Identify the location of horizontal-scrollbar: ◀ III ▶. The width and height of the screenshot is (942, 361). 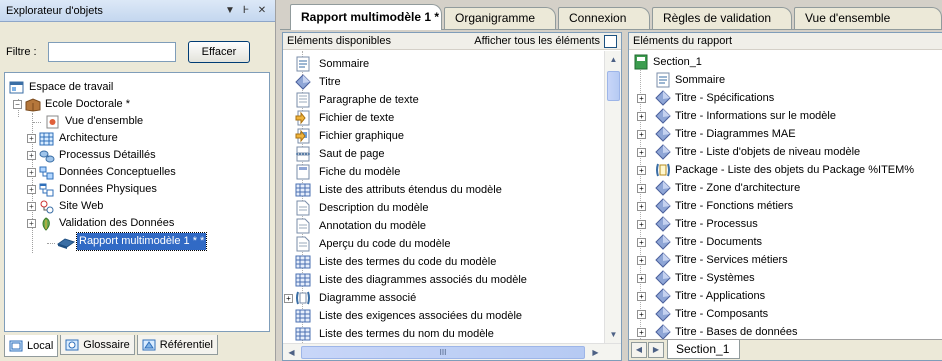
(452, 351).